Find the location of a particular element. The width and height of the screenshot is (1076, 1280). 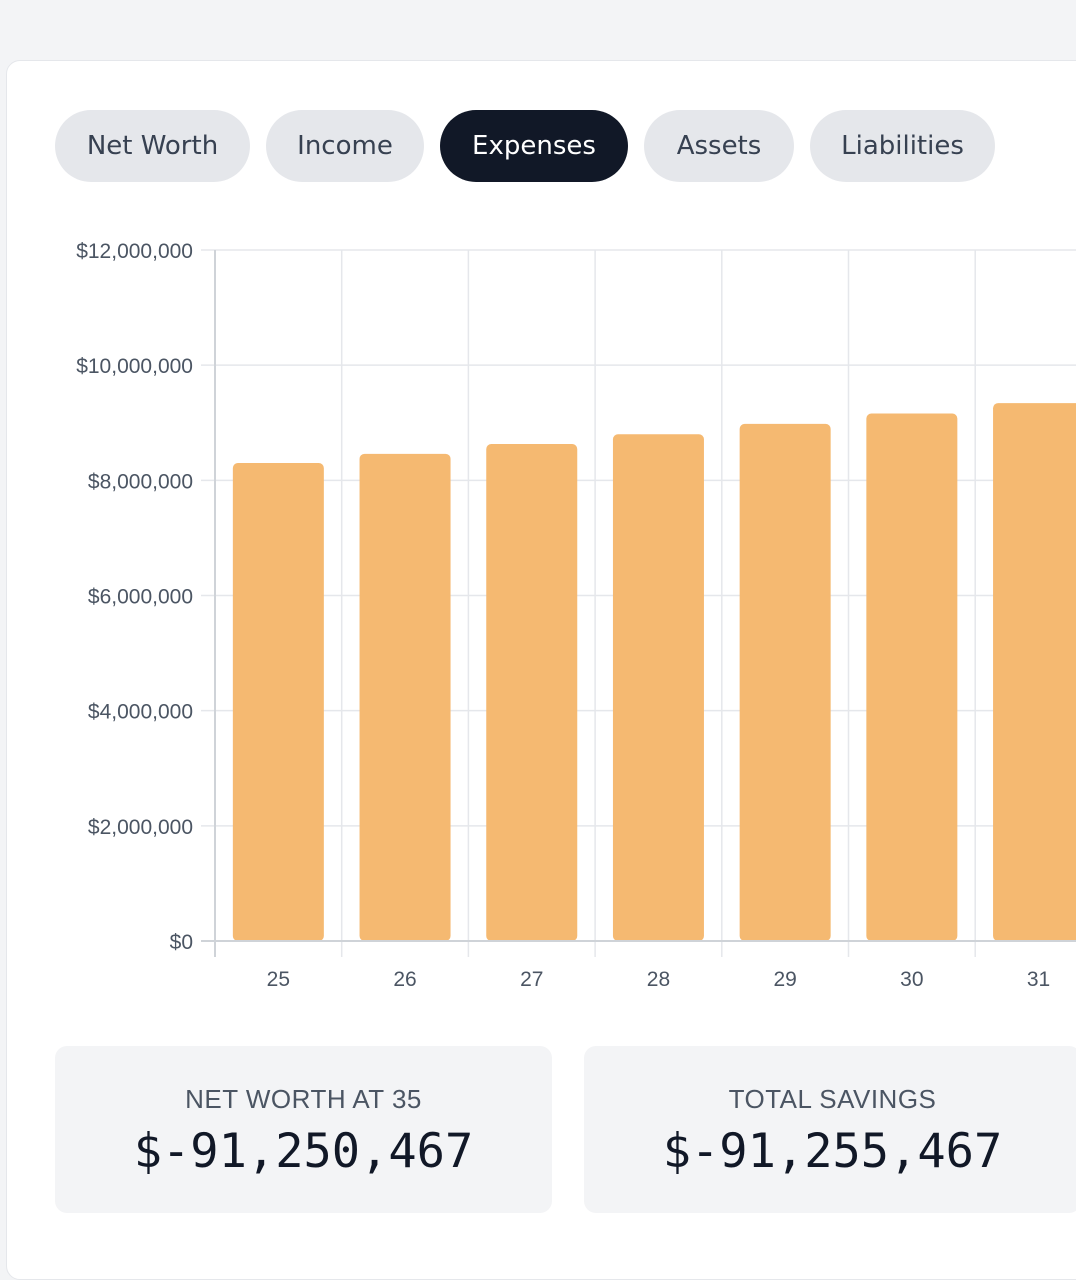

x-tick-label: 31 is located at coordinates (1038, 979).